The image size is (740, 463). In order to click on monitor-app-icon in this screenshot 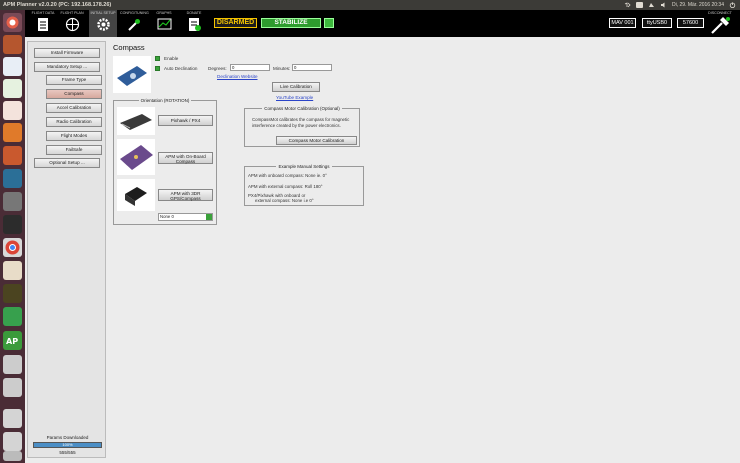, I will do `click(12, 293)`.